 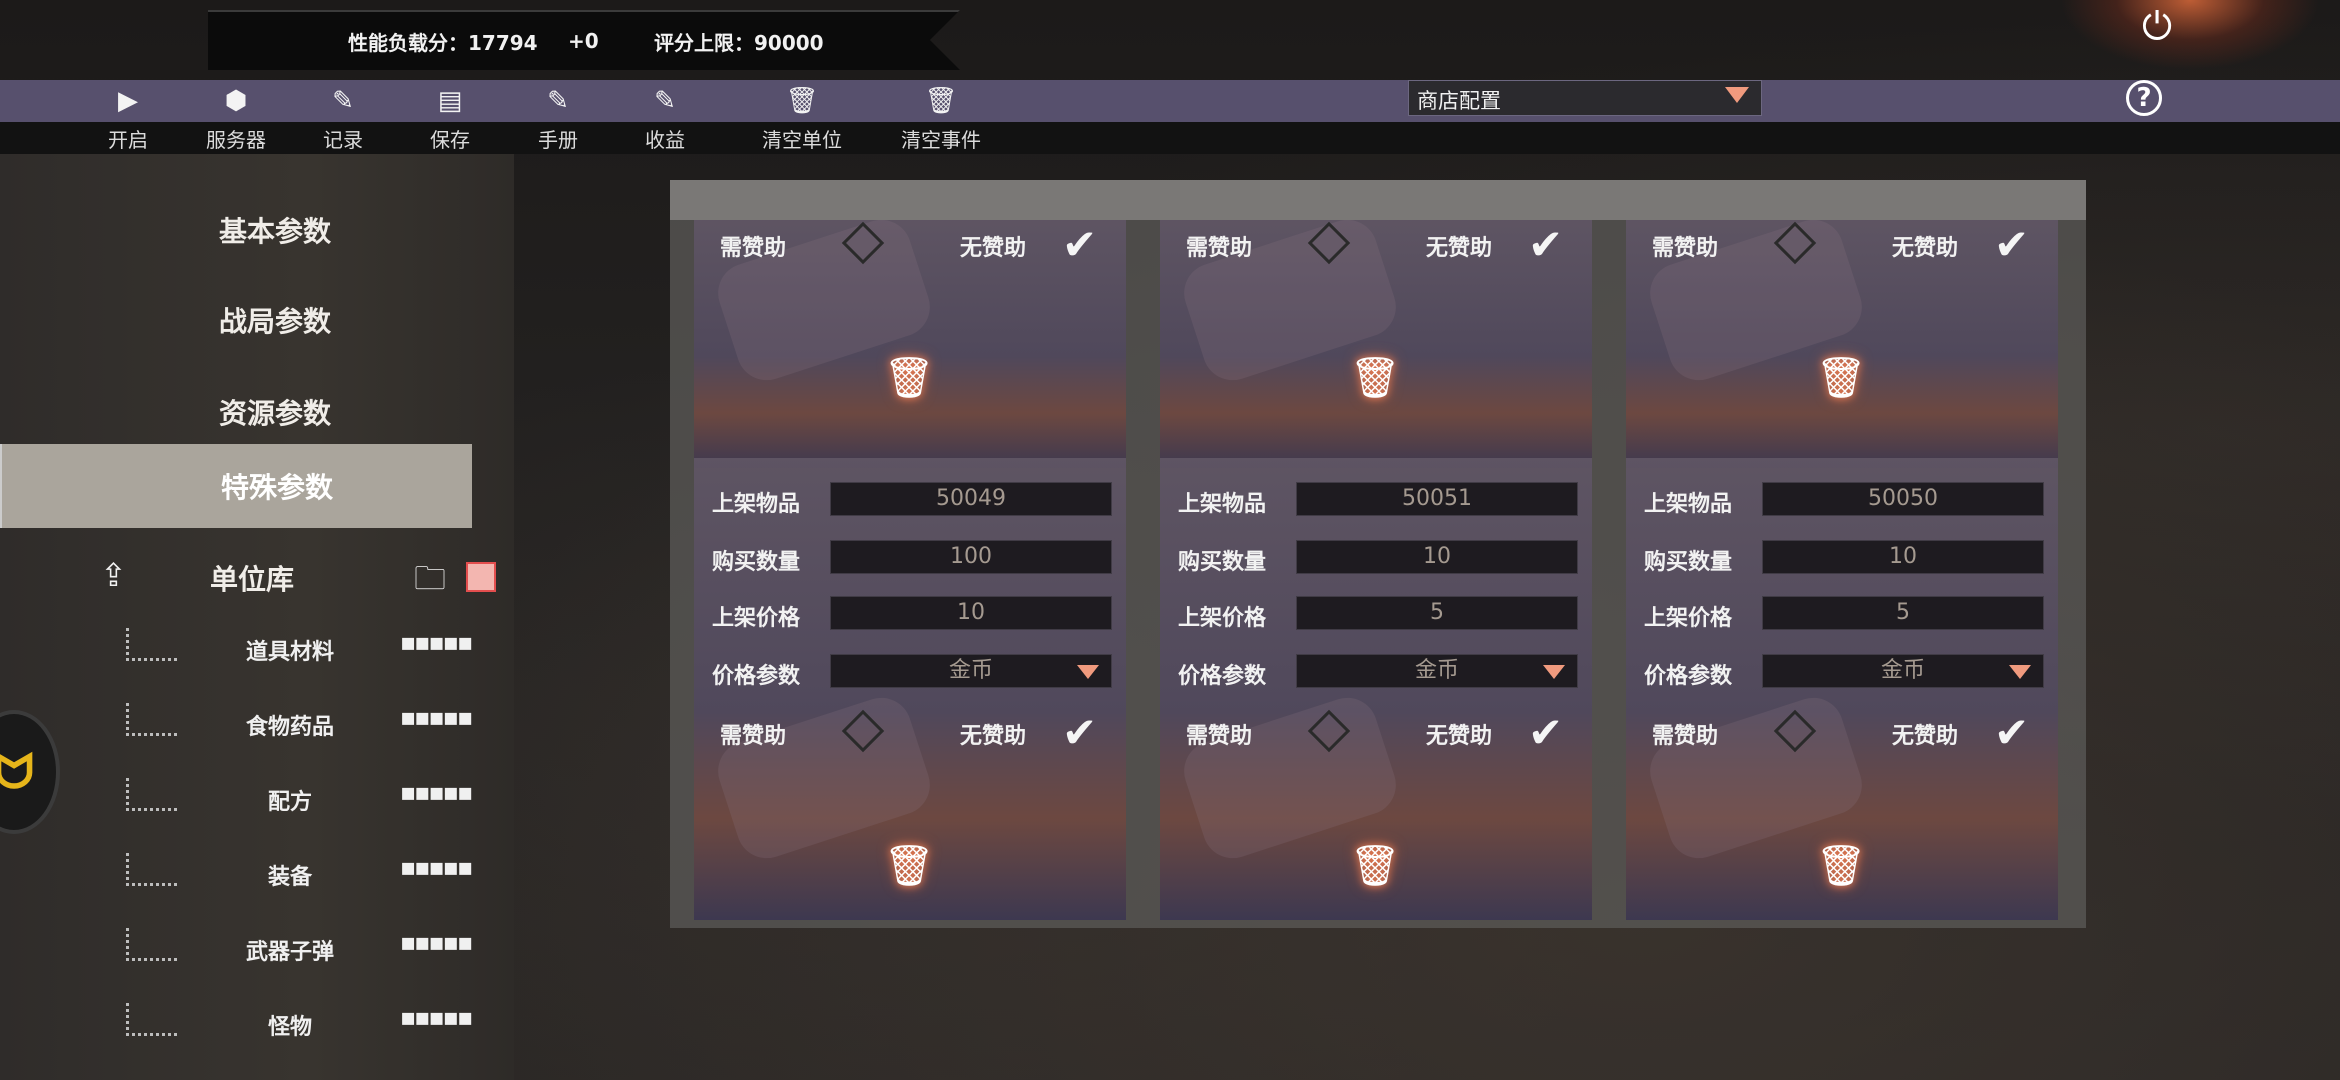 I want to click on clear-events-button: 🗑 清空事件, so click(x=941, y=117).